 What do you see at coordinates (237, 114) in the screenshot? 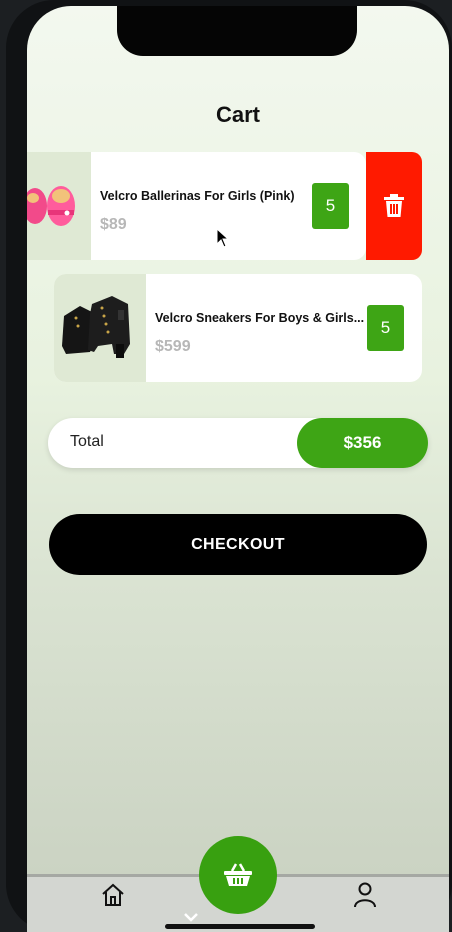
I see `page-title: Cart` at bounding box center [237, 114].